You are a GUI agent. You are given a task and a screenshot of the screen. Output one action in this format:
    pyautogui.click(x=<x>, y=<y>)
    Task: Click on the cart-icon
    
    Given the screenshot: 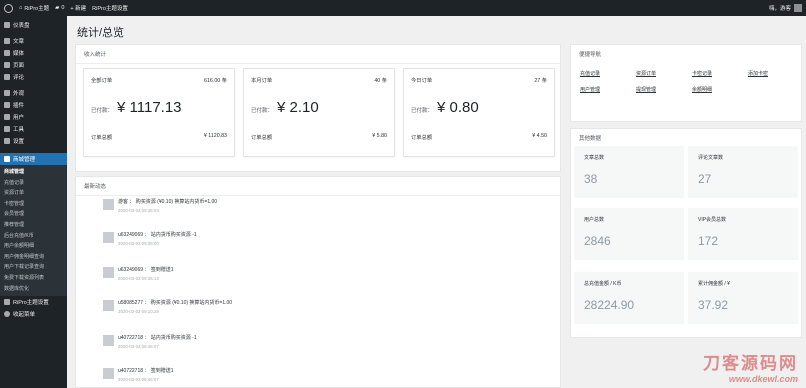 What is the action you would take?
    pyautogui.click(x=7, y=159)
    